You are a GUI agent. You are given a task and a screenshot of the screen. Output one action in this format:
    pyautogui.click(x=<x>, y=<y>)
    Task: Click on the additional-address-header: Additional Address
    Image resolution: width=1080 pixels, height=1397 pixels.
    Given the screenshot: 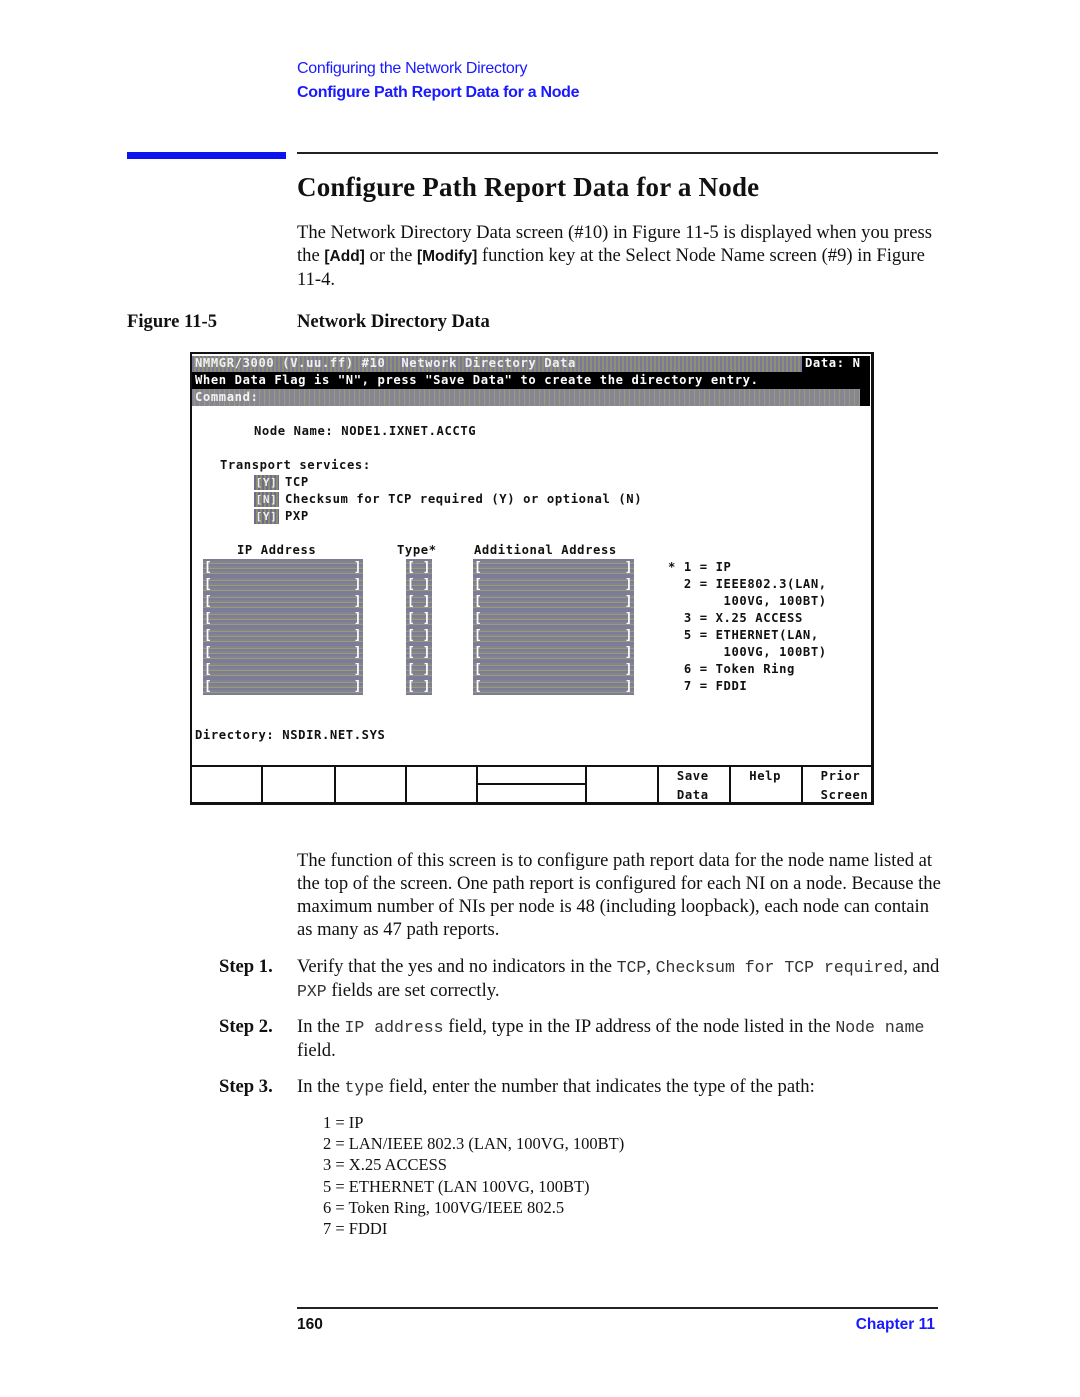 What is the action you would take?
    pyautogui.click(x=545, y=550)
    